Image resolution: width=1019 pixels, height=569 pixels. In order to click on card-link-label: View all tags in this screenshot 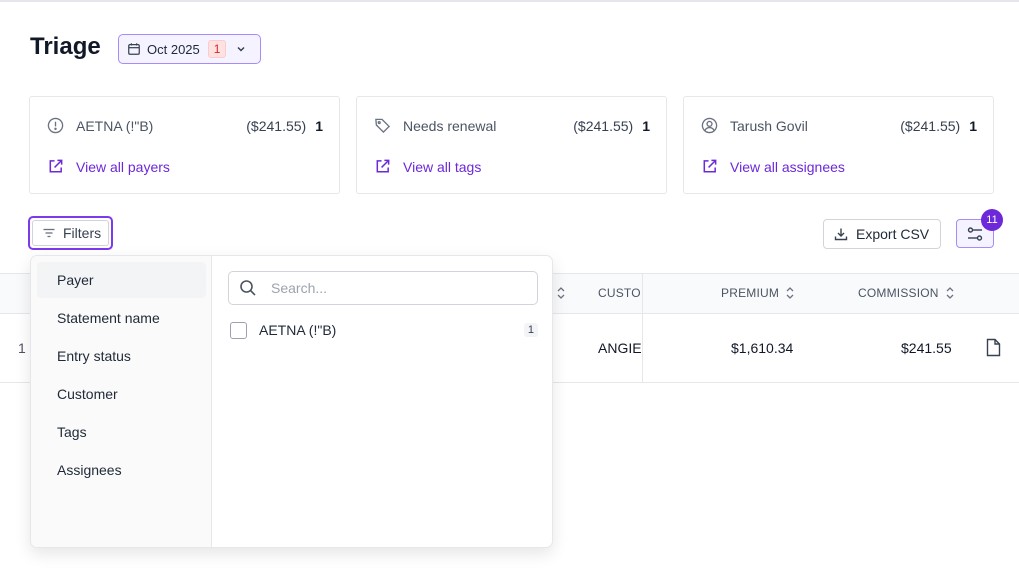, I will do `click(442, 166)`.